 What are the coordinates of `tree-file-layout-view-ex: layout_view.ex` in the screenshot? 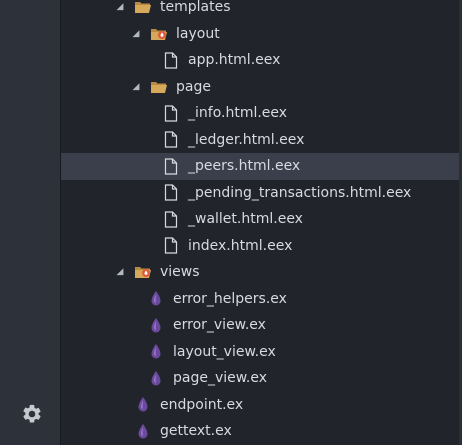 It's located at (261, 352).